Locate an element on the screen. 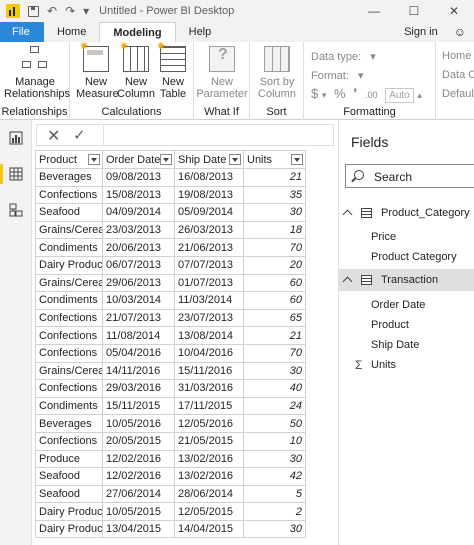  table-cell: 35 is located at coordinates (274, 195).